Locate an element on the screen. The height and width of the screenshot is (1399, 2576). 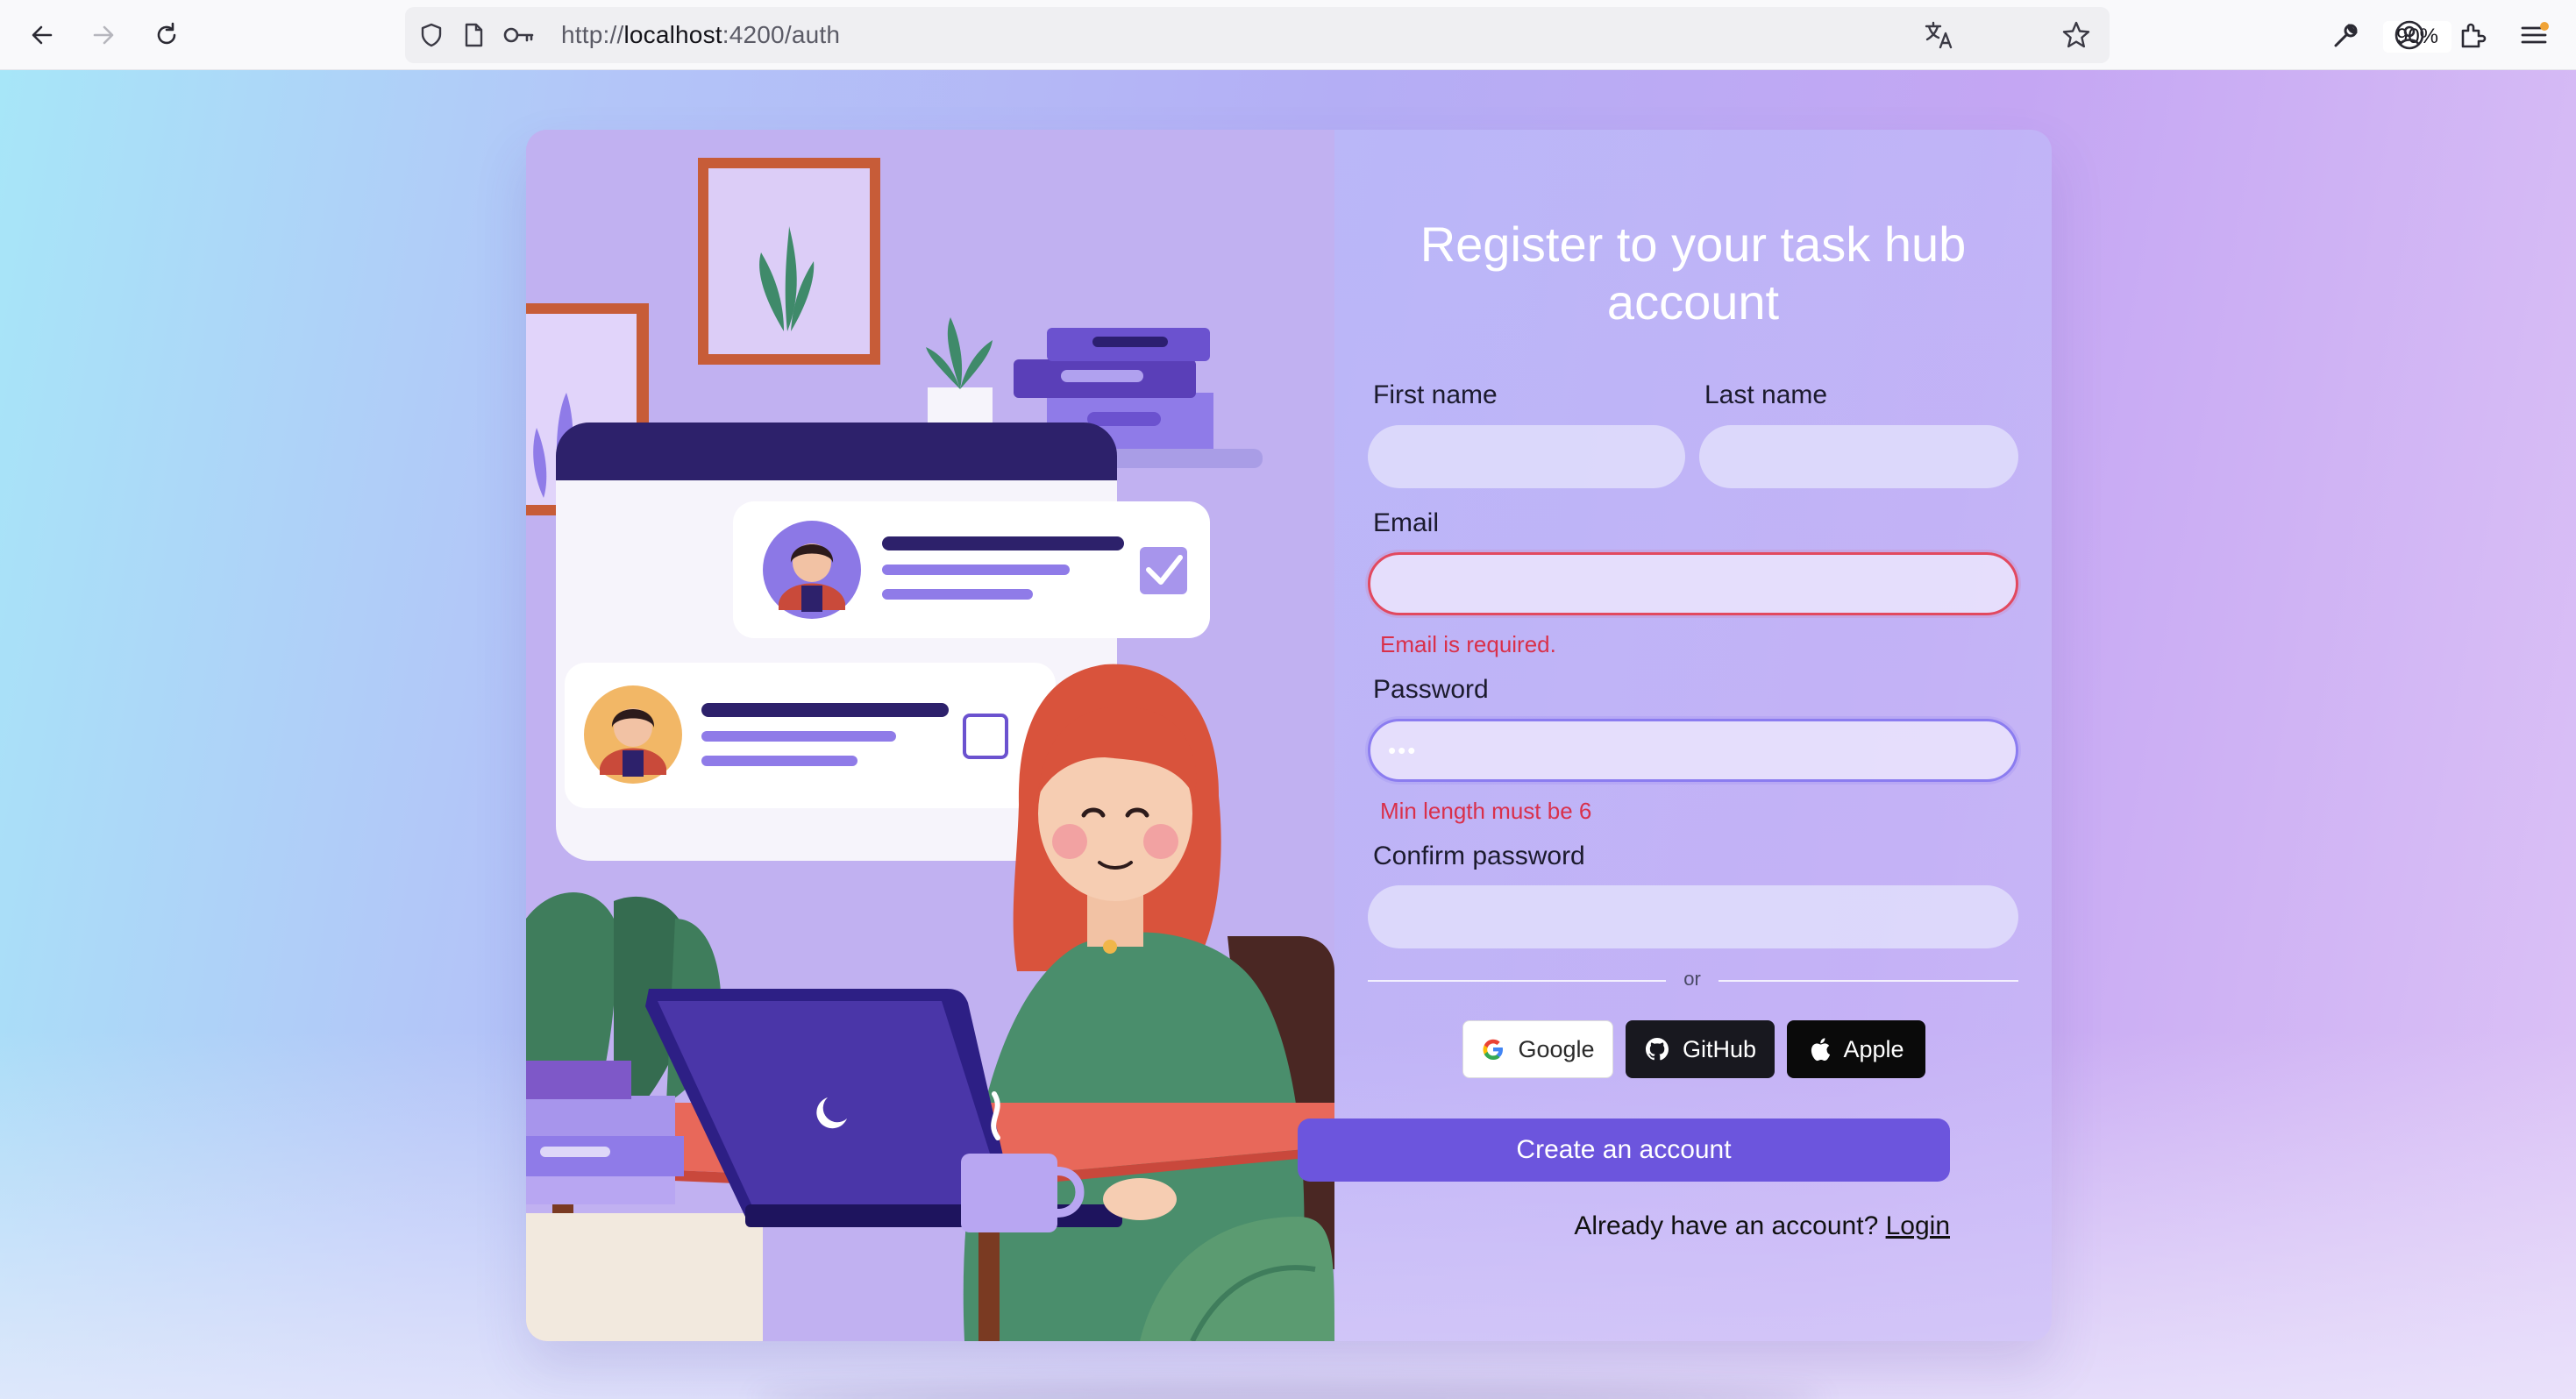
apple-logo-icon is located at coordinates (1821, 1050).